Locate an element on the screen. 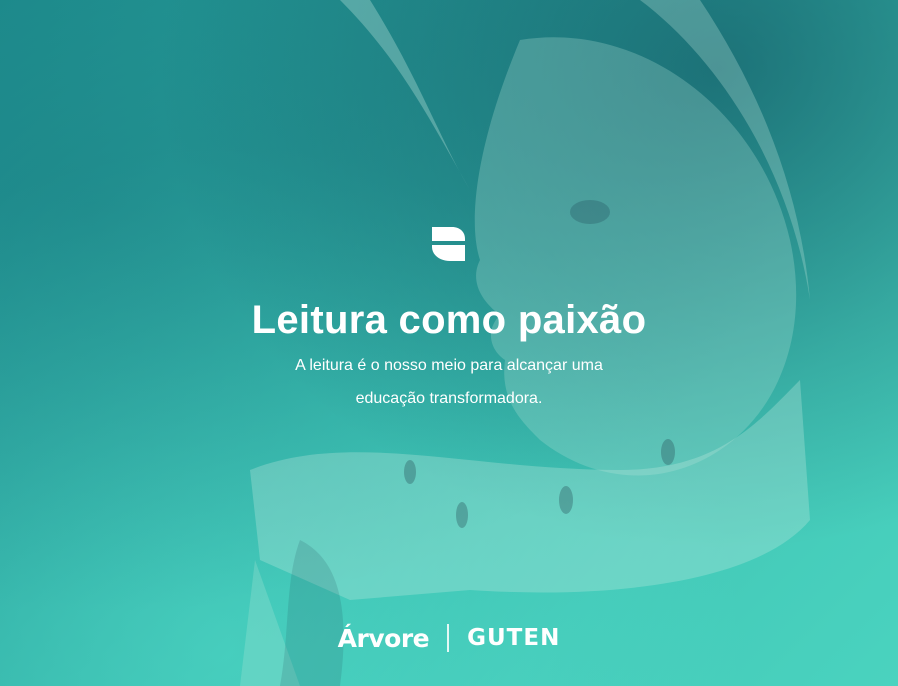 Image resolution: width=898 pixels, height=686 pixels. partner-logos: Árvore GUTEN is located at coordinates (449, 638).